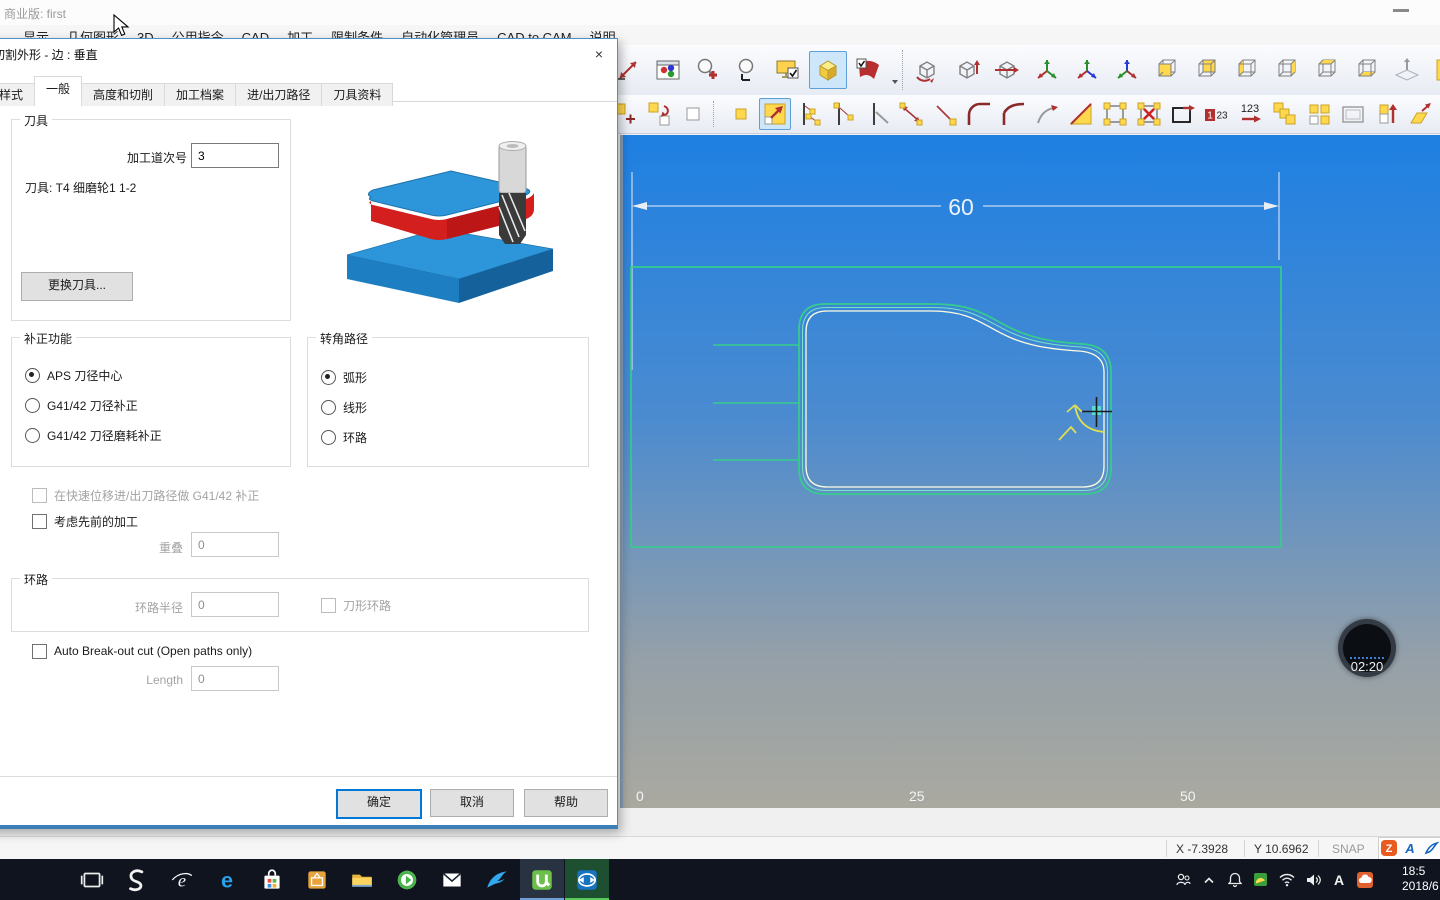 This screenshot has width=1440, height=900. What do you see at coordinates (344, 407) in the screenshot?
I see `corner-option-1: 线形` at bounding box center [344, 407].